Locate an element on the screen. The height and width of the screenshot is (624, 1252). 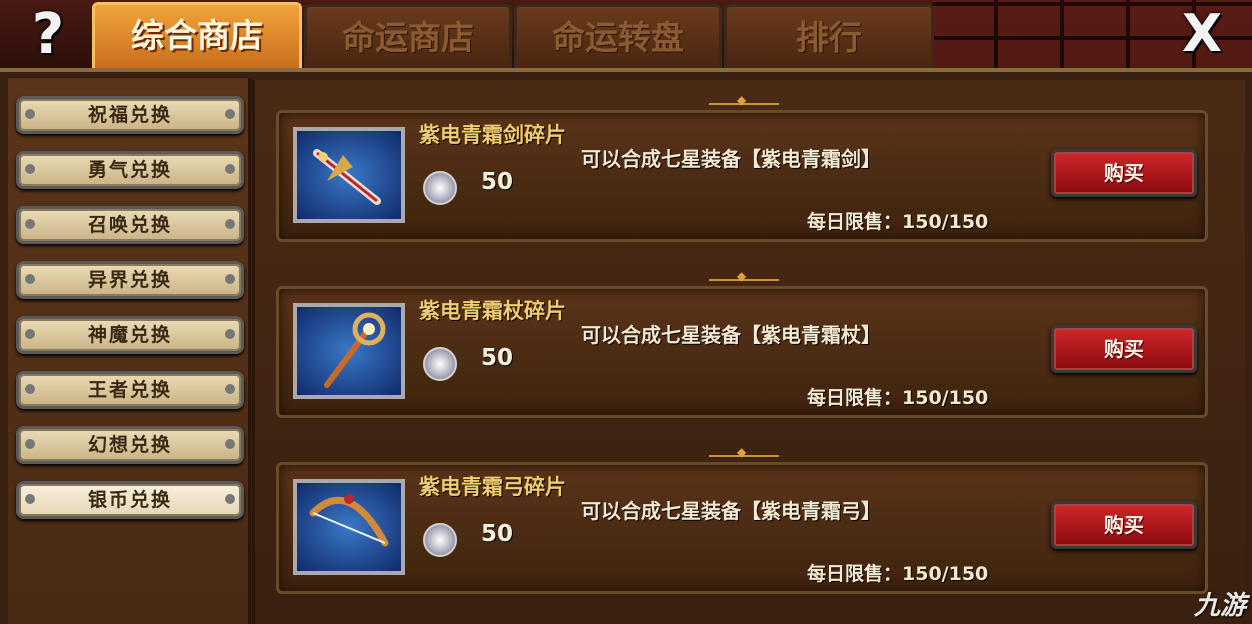
sidebar-item-courage: 勇气兑换 is located at coordinates (130, 170).